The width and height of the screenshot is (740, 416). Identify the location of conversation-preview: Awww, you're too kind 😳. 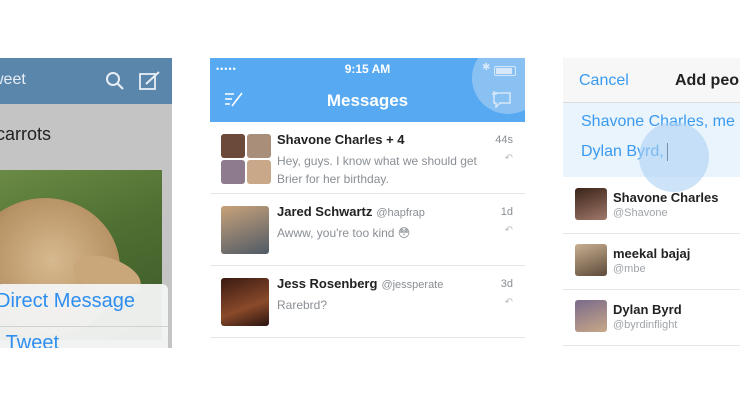
(344, 233).